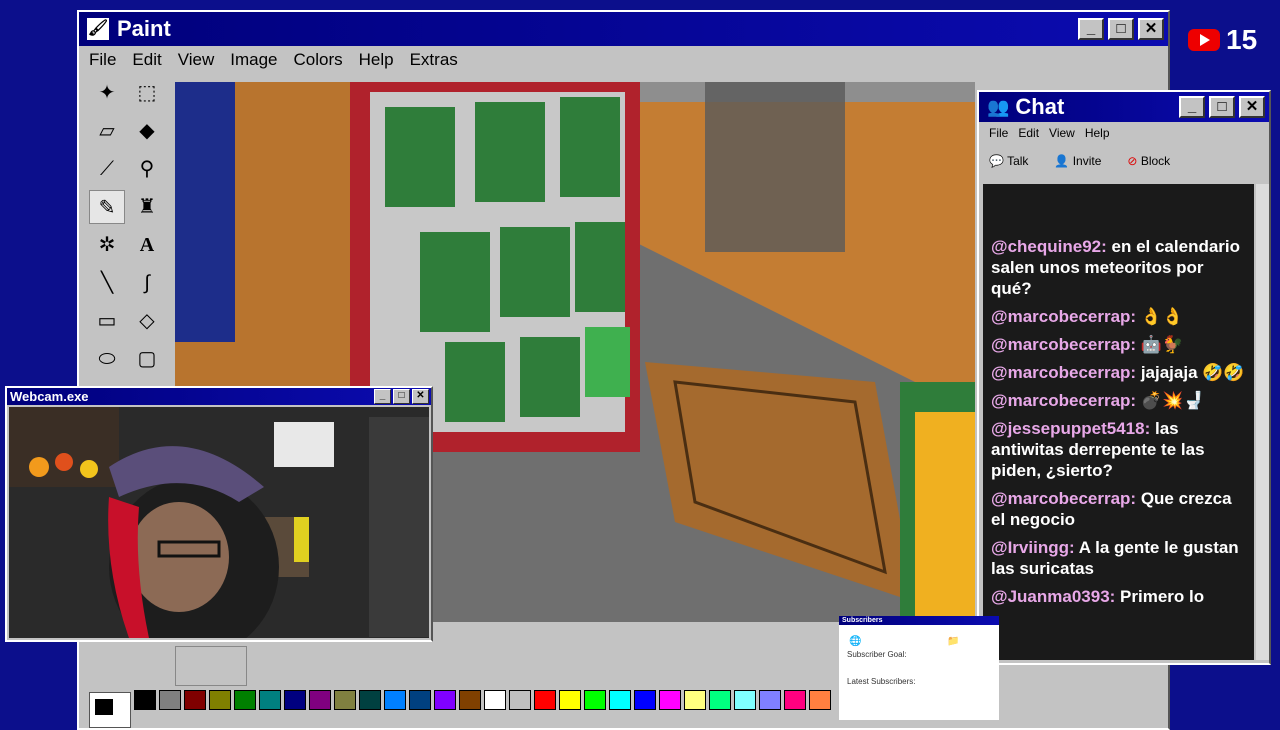 The height and width of the screenshot is (730, 1280). Describe the element at coordinates (996, 161) in the screenshot. I see `talk-icon: 💬` at that location.